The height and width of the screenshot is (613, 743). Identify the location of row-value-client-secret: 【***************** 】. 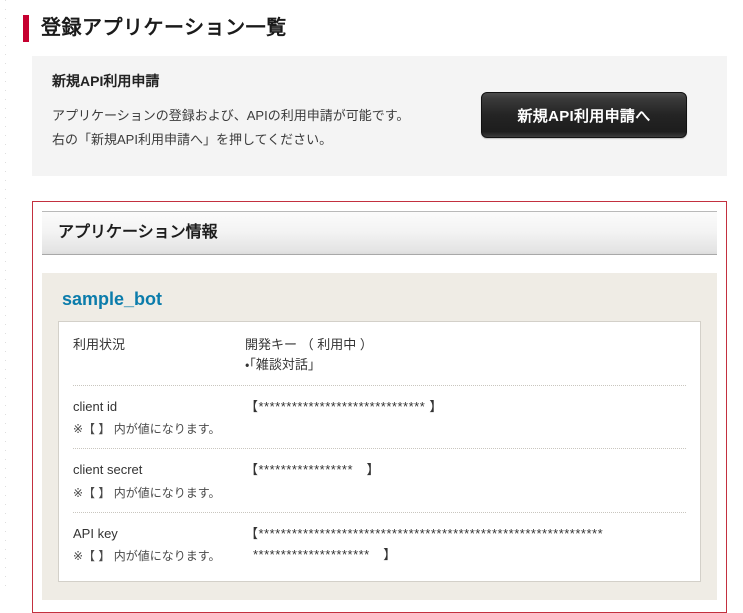
(313, 470).